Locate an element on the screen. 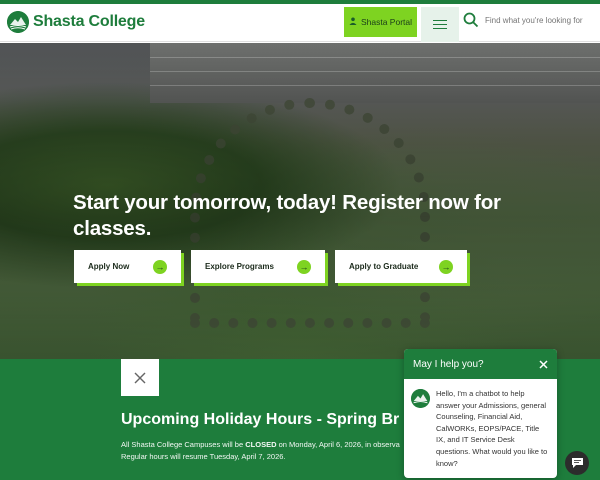 The height and width of the screenshot is (480, 600). portal-label: Shasta Portal is located at coordinates (386, 22).